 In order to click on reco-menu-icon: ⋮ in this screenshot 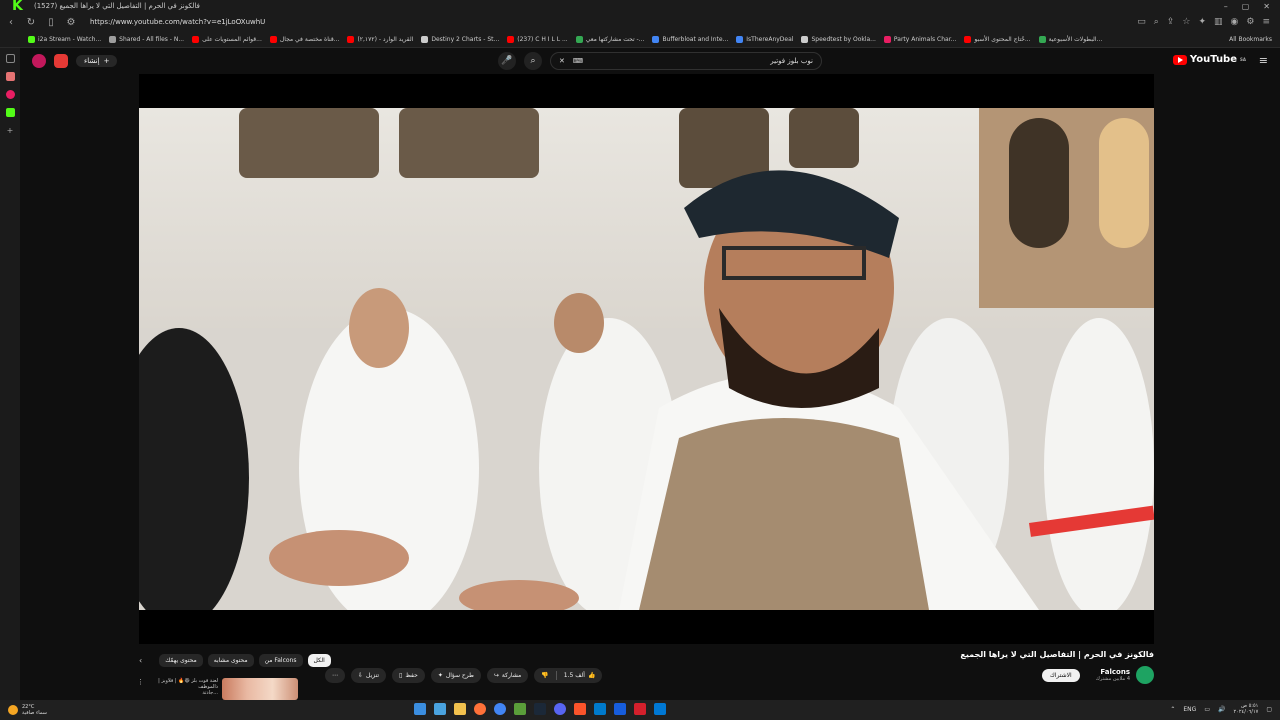, I will do `click(140, 682)`.